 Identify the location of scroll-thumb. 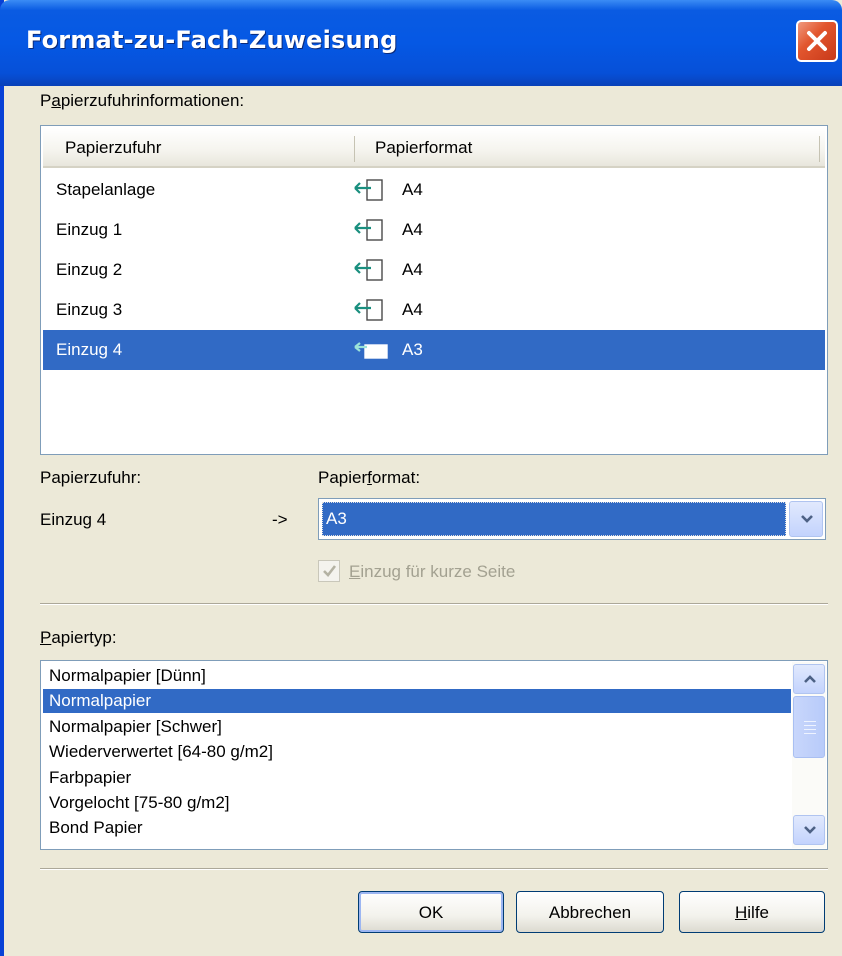
(809, 727).